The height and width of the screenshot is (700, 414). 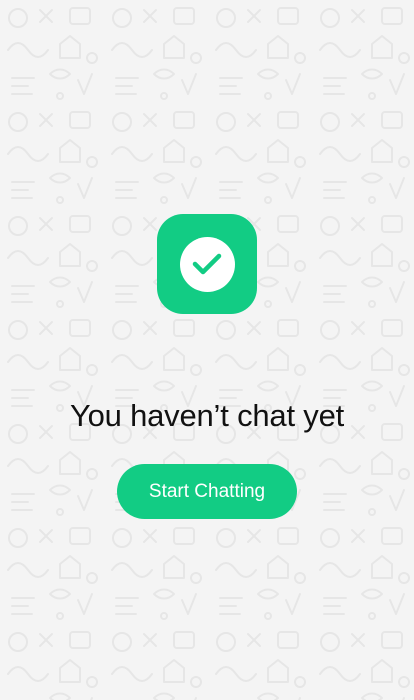 What do you see at coordinates (207, 415) in the screenshot?
I see `empty-state-title: You haven’t chat yet` at bounding box center [207, 415].